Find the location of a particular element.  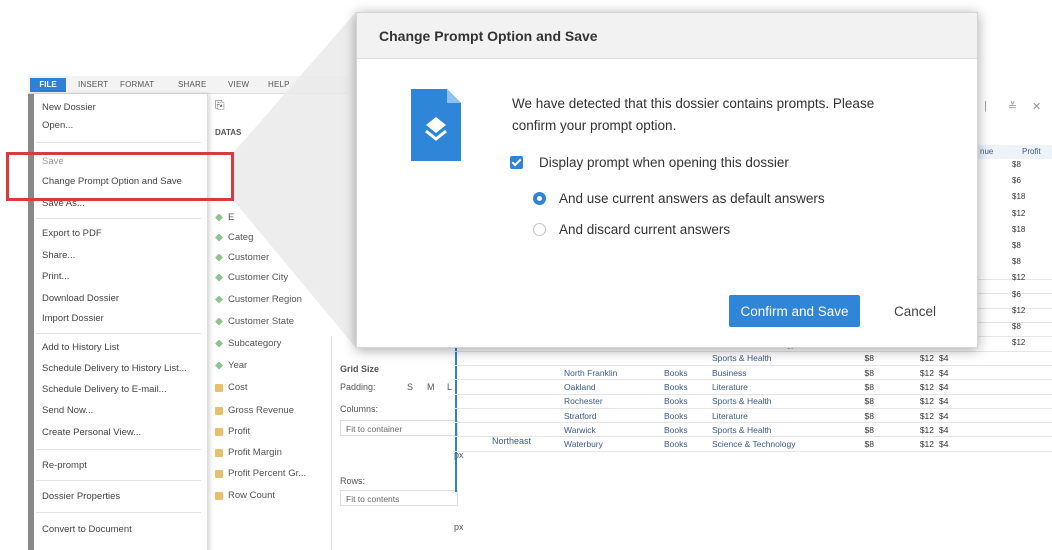

dataset-field: Cost is located at coordinates (231, 387).